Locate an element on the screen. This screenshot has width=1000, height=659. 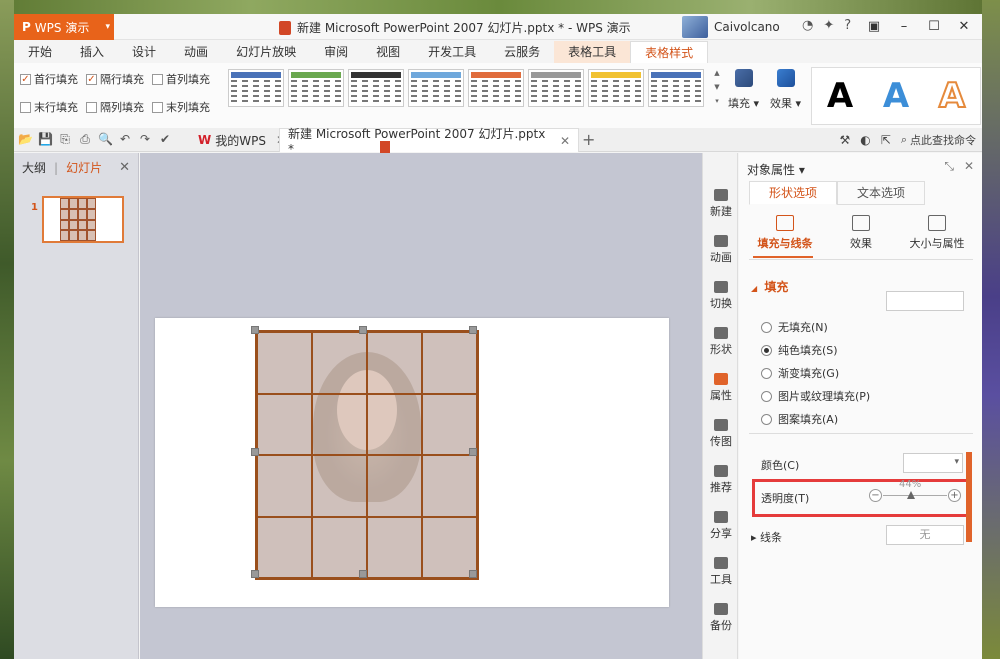
tab-0: 开始 is located at coordinates (40, 52).